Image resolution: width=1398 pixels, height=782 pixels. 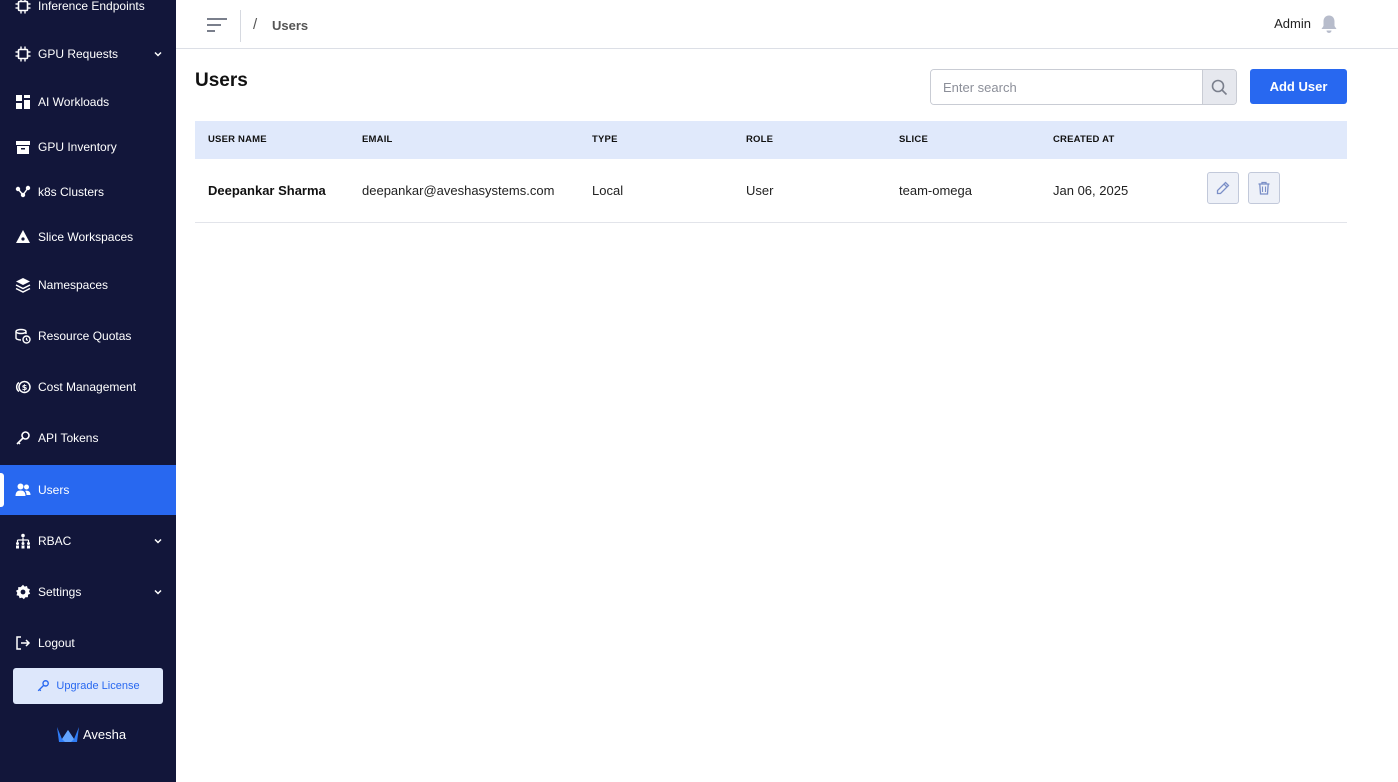 What do you see at coordinates (290, 25) in the screenshot?
I see `breadcrumb-current: Users` at bounding box center [290, 25].